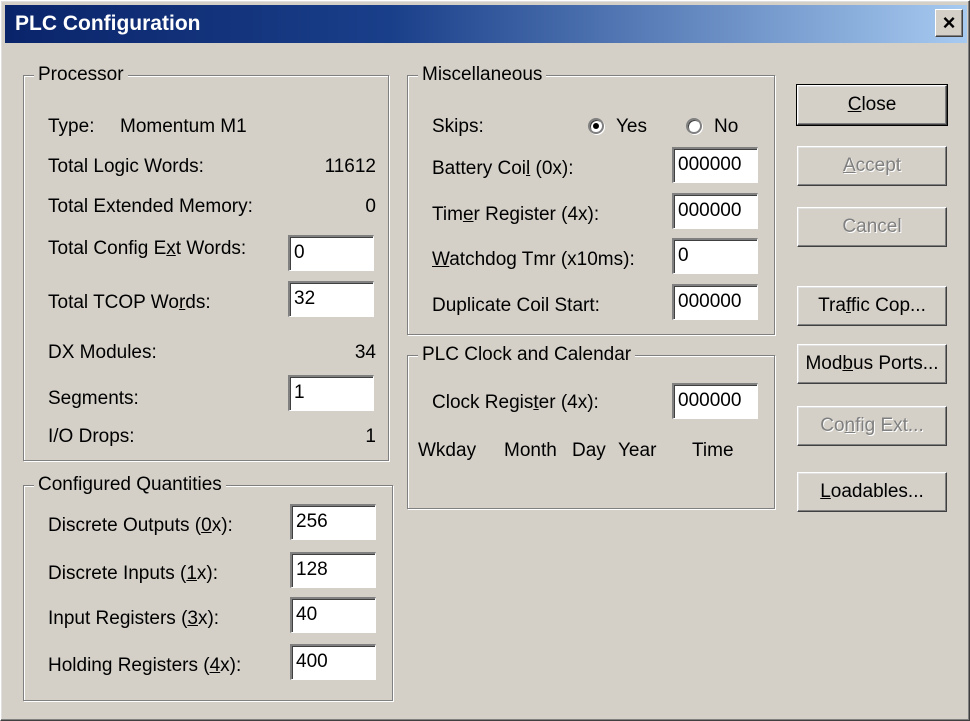  What do you see at coordinates (596, 126) in the screenshot?
I see `radio-selected-icon` at bounding box center [596, 126].